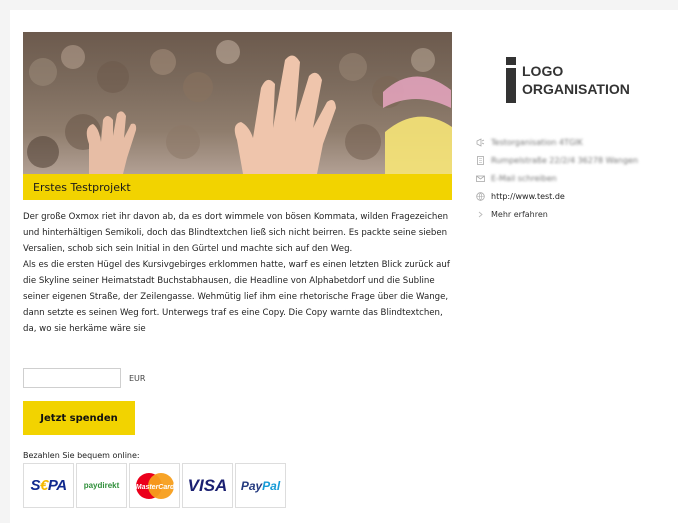 The width and height of the screenshot is (678, 523). I want to click on svg-text: MasterCard, so click(154, 487).